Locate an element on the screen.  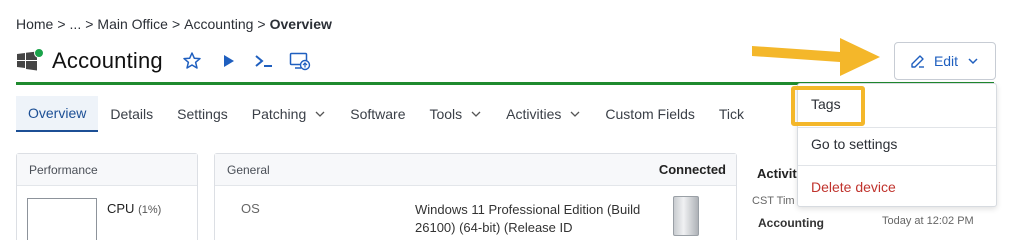
tab-label: Overview is located at coordinates (57, 113).